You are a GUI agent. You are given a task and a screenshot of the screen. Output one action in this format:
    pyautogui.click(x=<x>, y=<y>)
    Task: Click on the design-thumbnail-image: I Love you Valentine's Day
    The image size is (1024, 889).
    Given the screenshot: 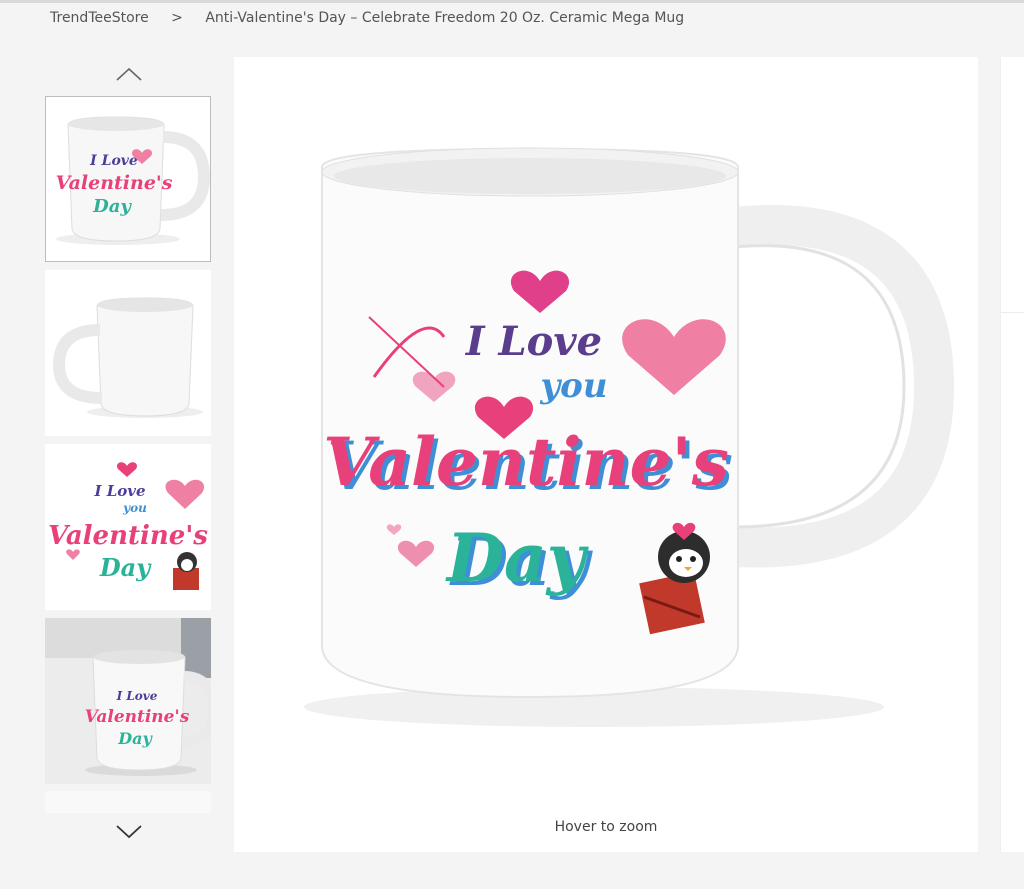 What is the action you would take?
    pyautogui.click(x=128, y=526)
    